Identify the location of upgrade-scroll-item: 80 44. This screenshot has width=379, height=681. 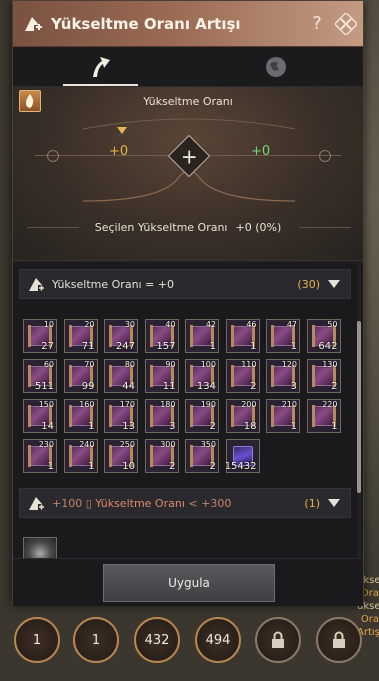
(121, 376).